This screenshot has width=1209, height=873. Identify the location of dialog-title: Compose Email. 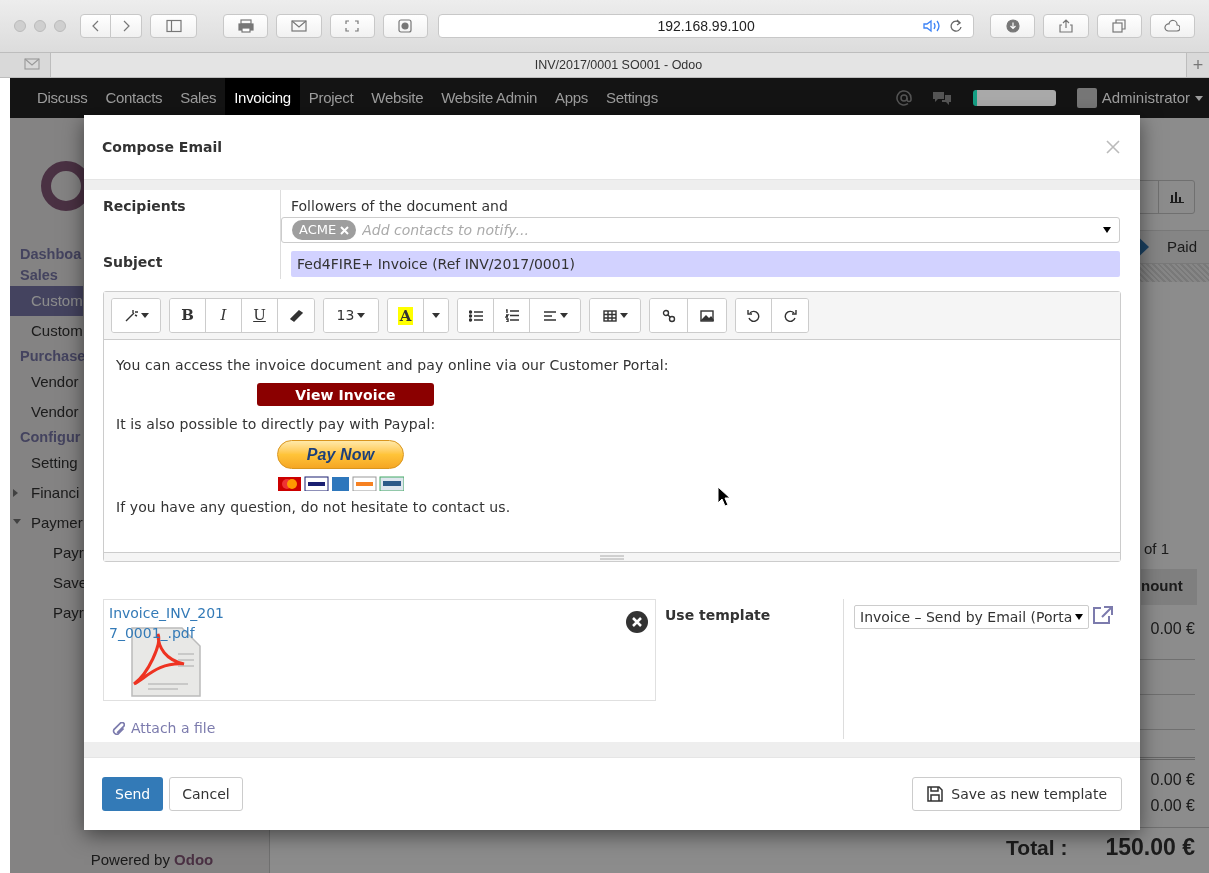
(162, 147).